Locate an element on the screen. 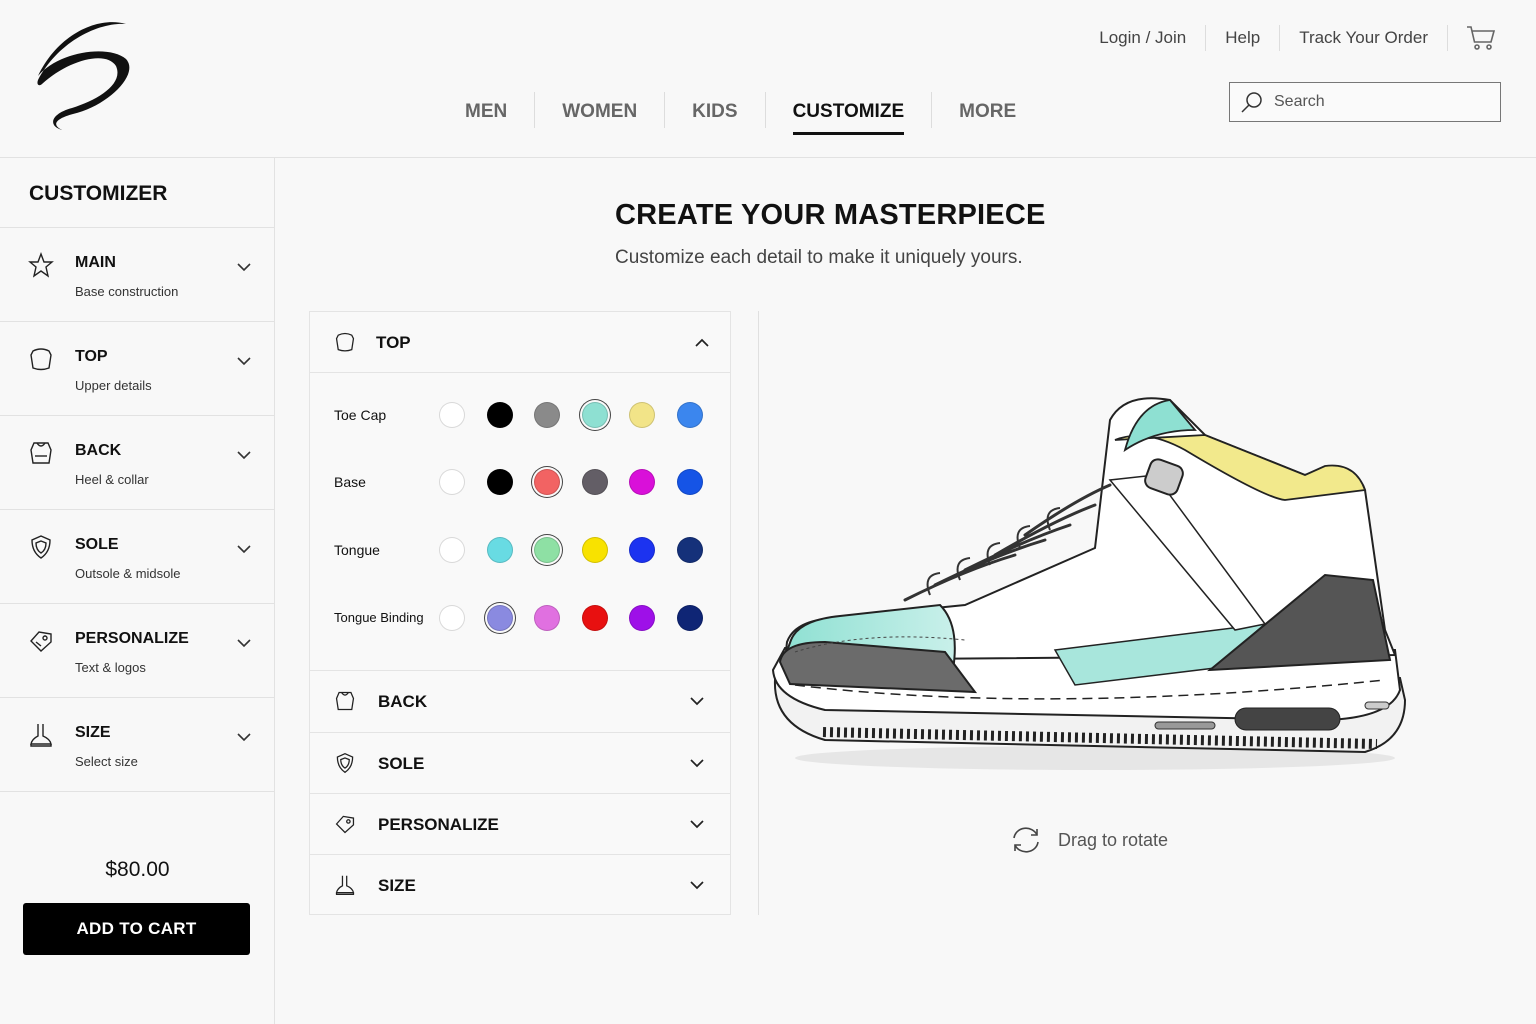 This screenshot has width=1536, height=1024. heel-icon is located at coordinates (41, 453).